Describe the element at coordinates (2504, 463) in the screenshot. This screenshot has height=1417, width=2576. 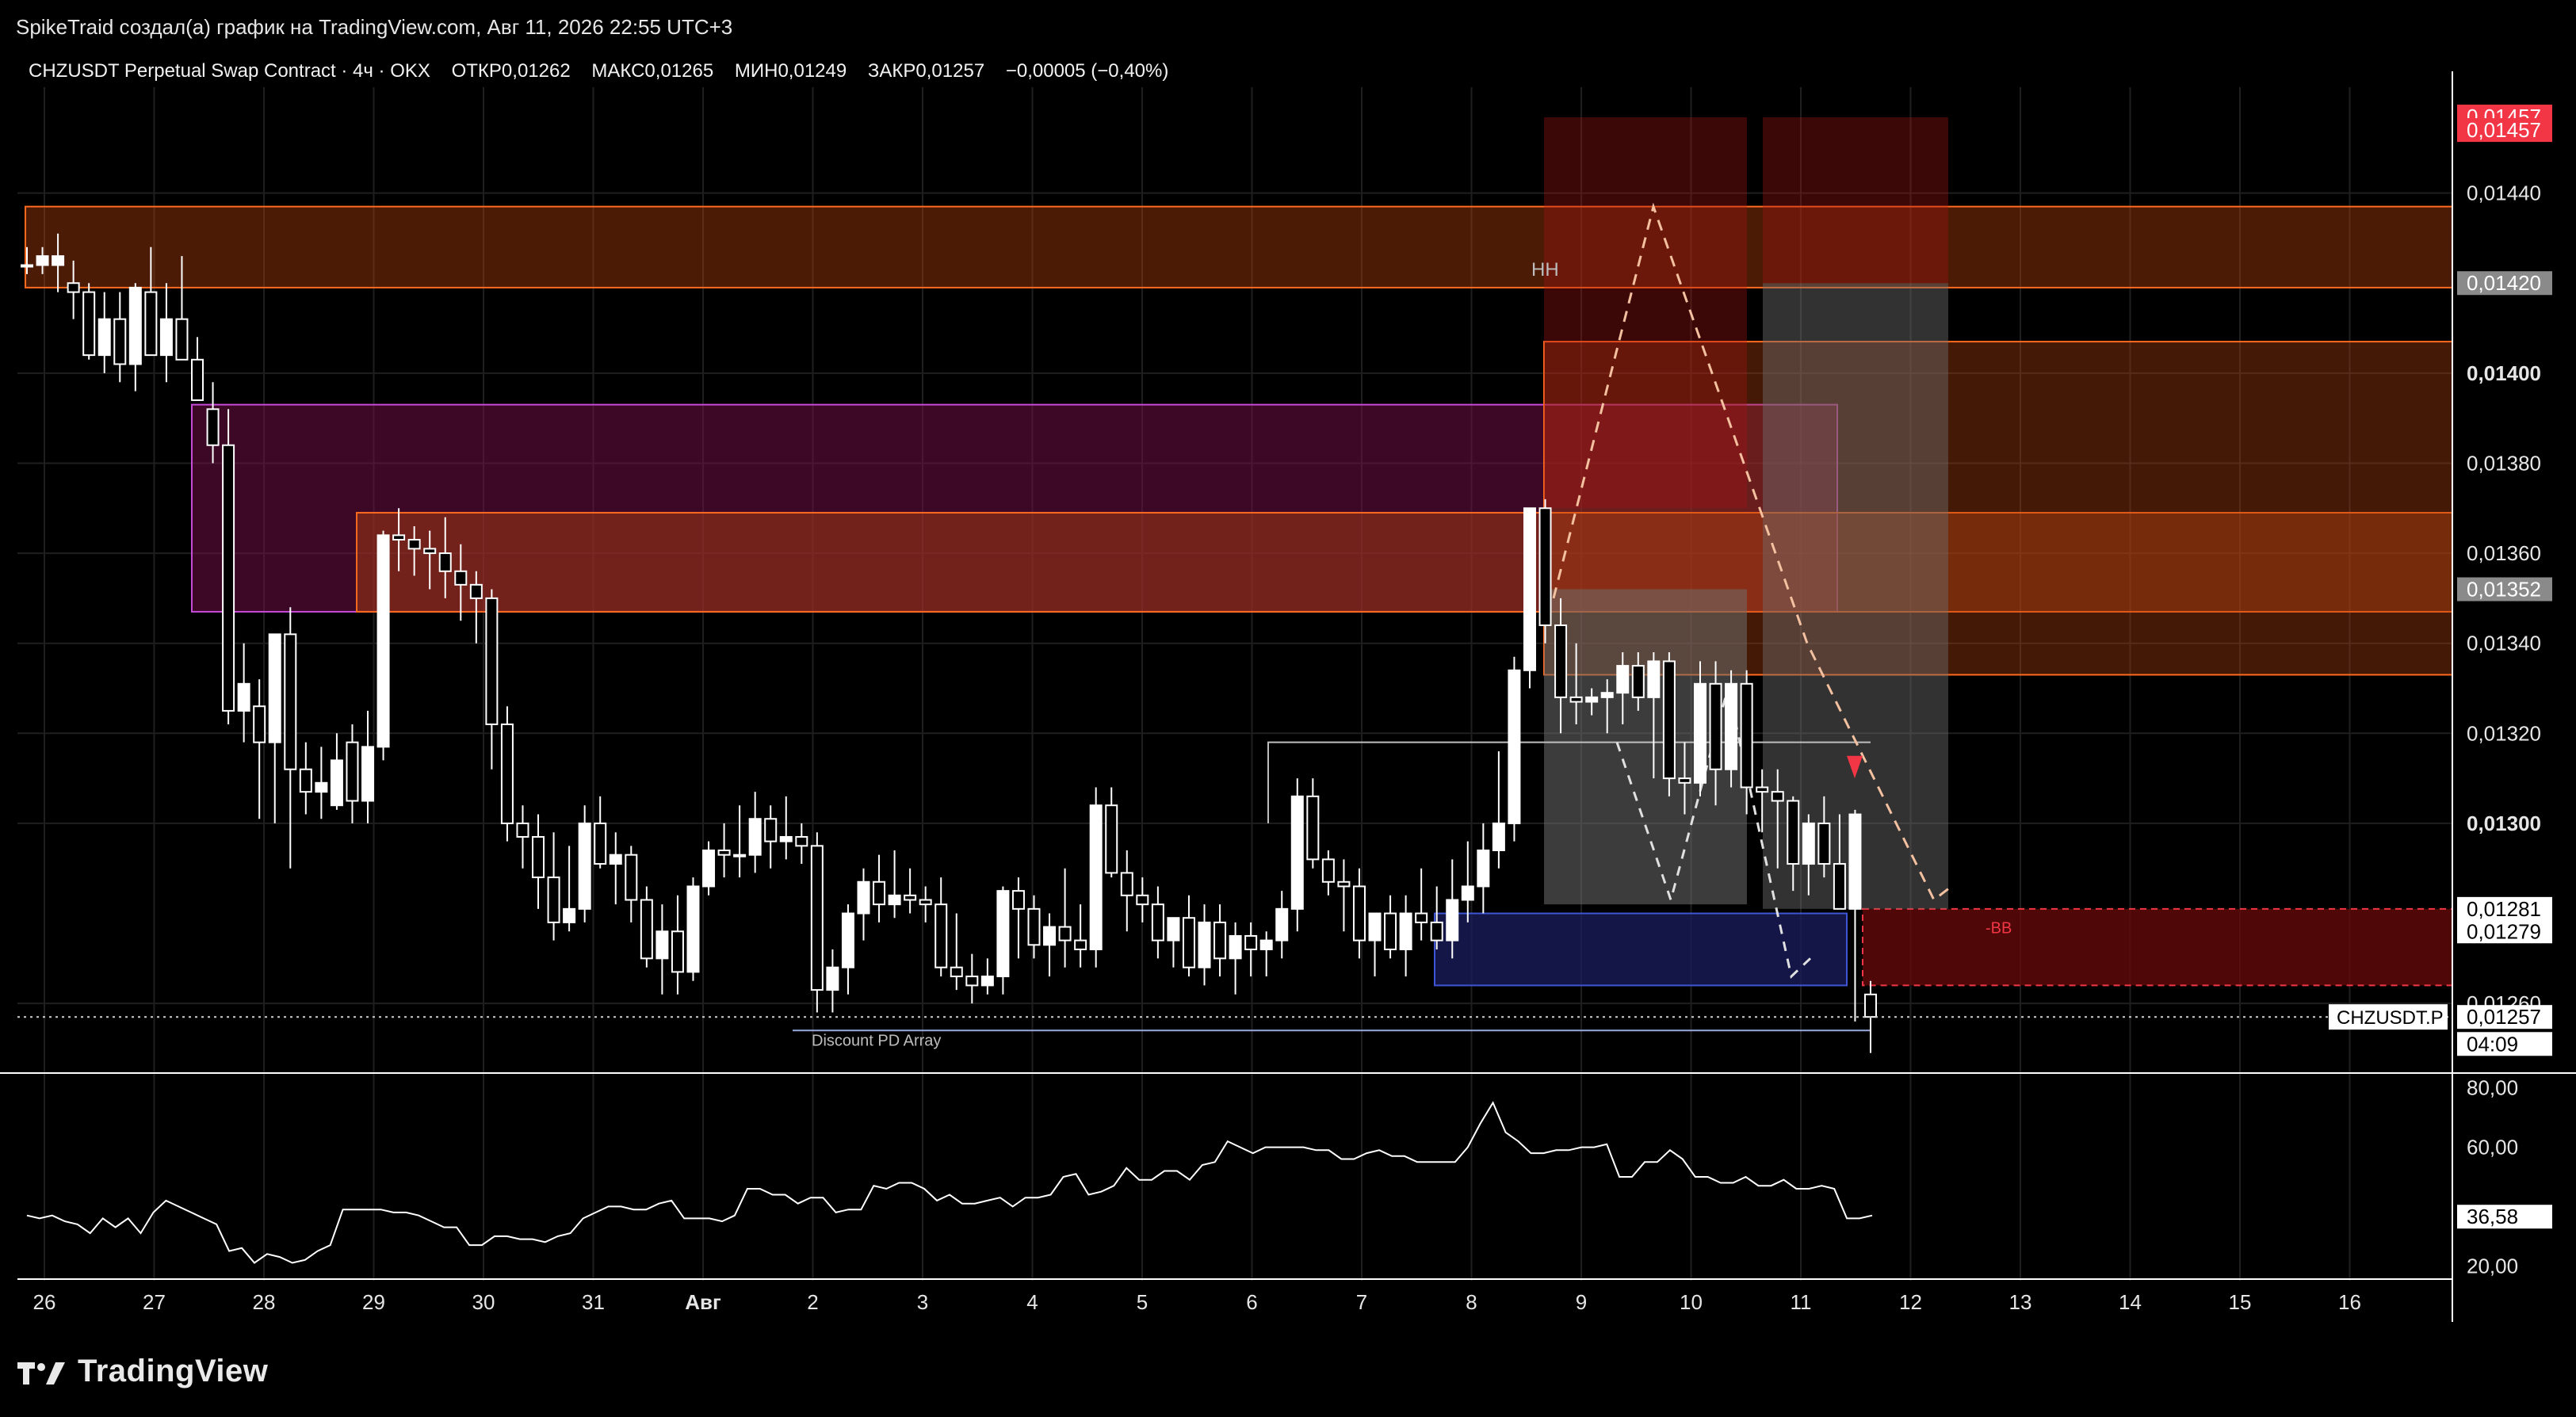
I see `price-tick-label: 0,01380` at that location.